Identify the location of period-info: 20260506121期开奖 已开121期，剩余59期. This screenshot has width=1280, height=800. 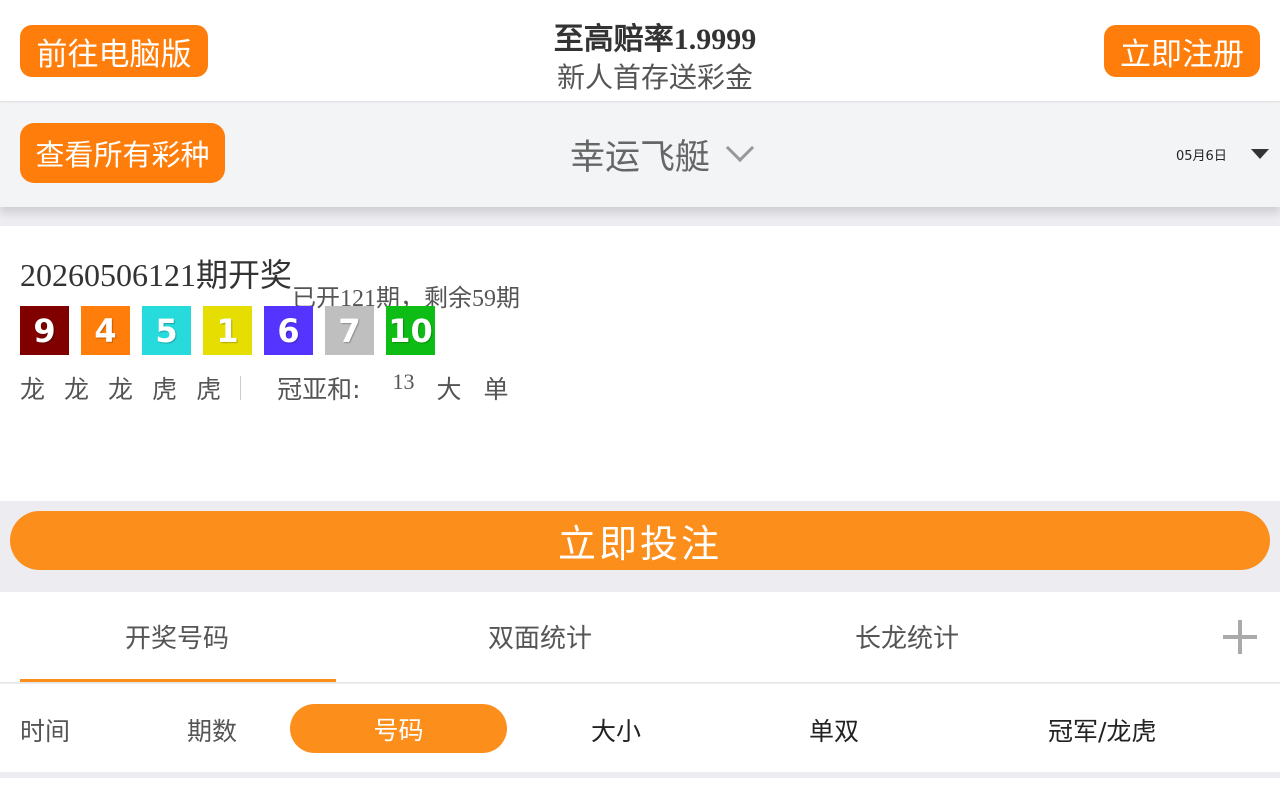
(270, 281).